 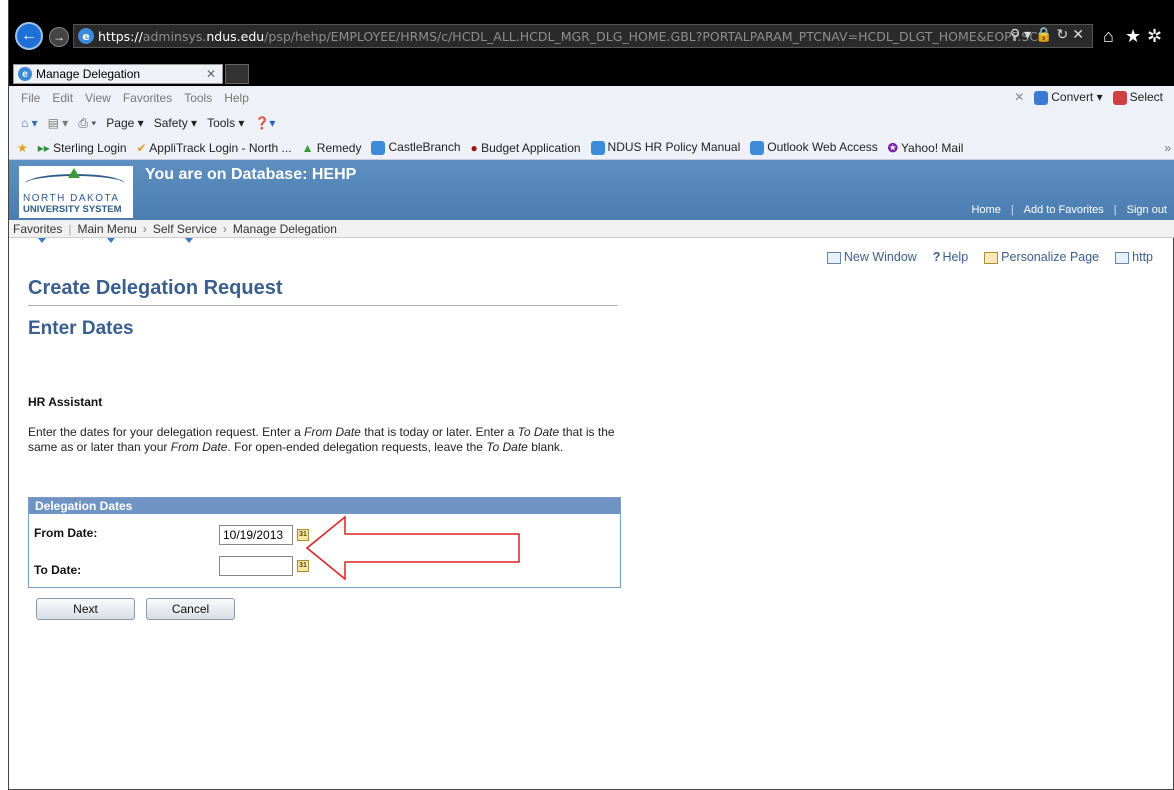 I want to click on fav-sterling: ▸▸ Sterling Login, so click(x=82, y=148).